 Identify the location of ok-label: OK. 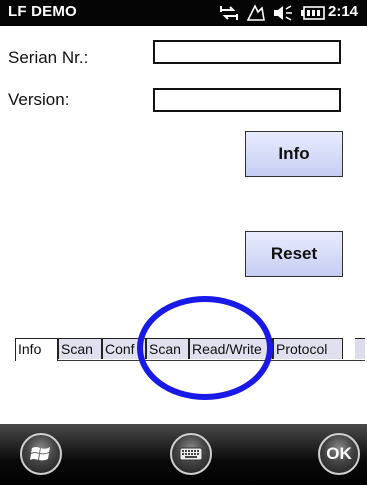
(339, 453).